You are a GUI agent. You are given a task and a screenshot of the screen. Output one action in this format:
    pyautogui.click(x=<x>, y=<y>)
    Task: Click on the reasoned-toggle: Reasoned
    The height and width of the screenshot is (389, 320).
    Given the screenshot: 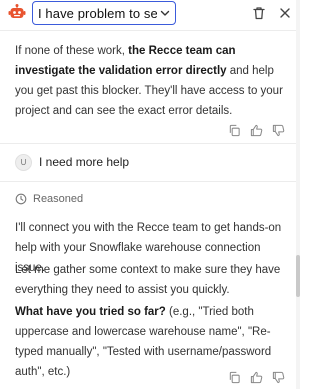 What is the action you would take?
    pyautogui.click(x=49, y=199)
    